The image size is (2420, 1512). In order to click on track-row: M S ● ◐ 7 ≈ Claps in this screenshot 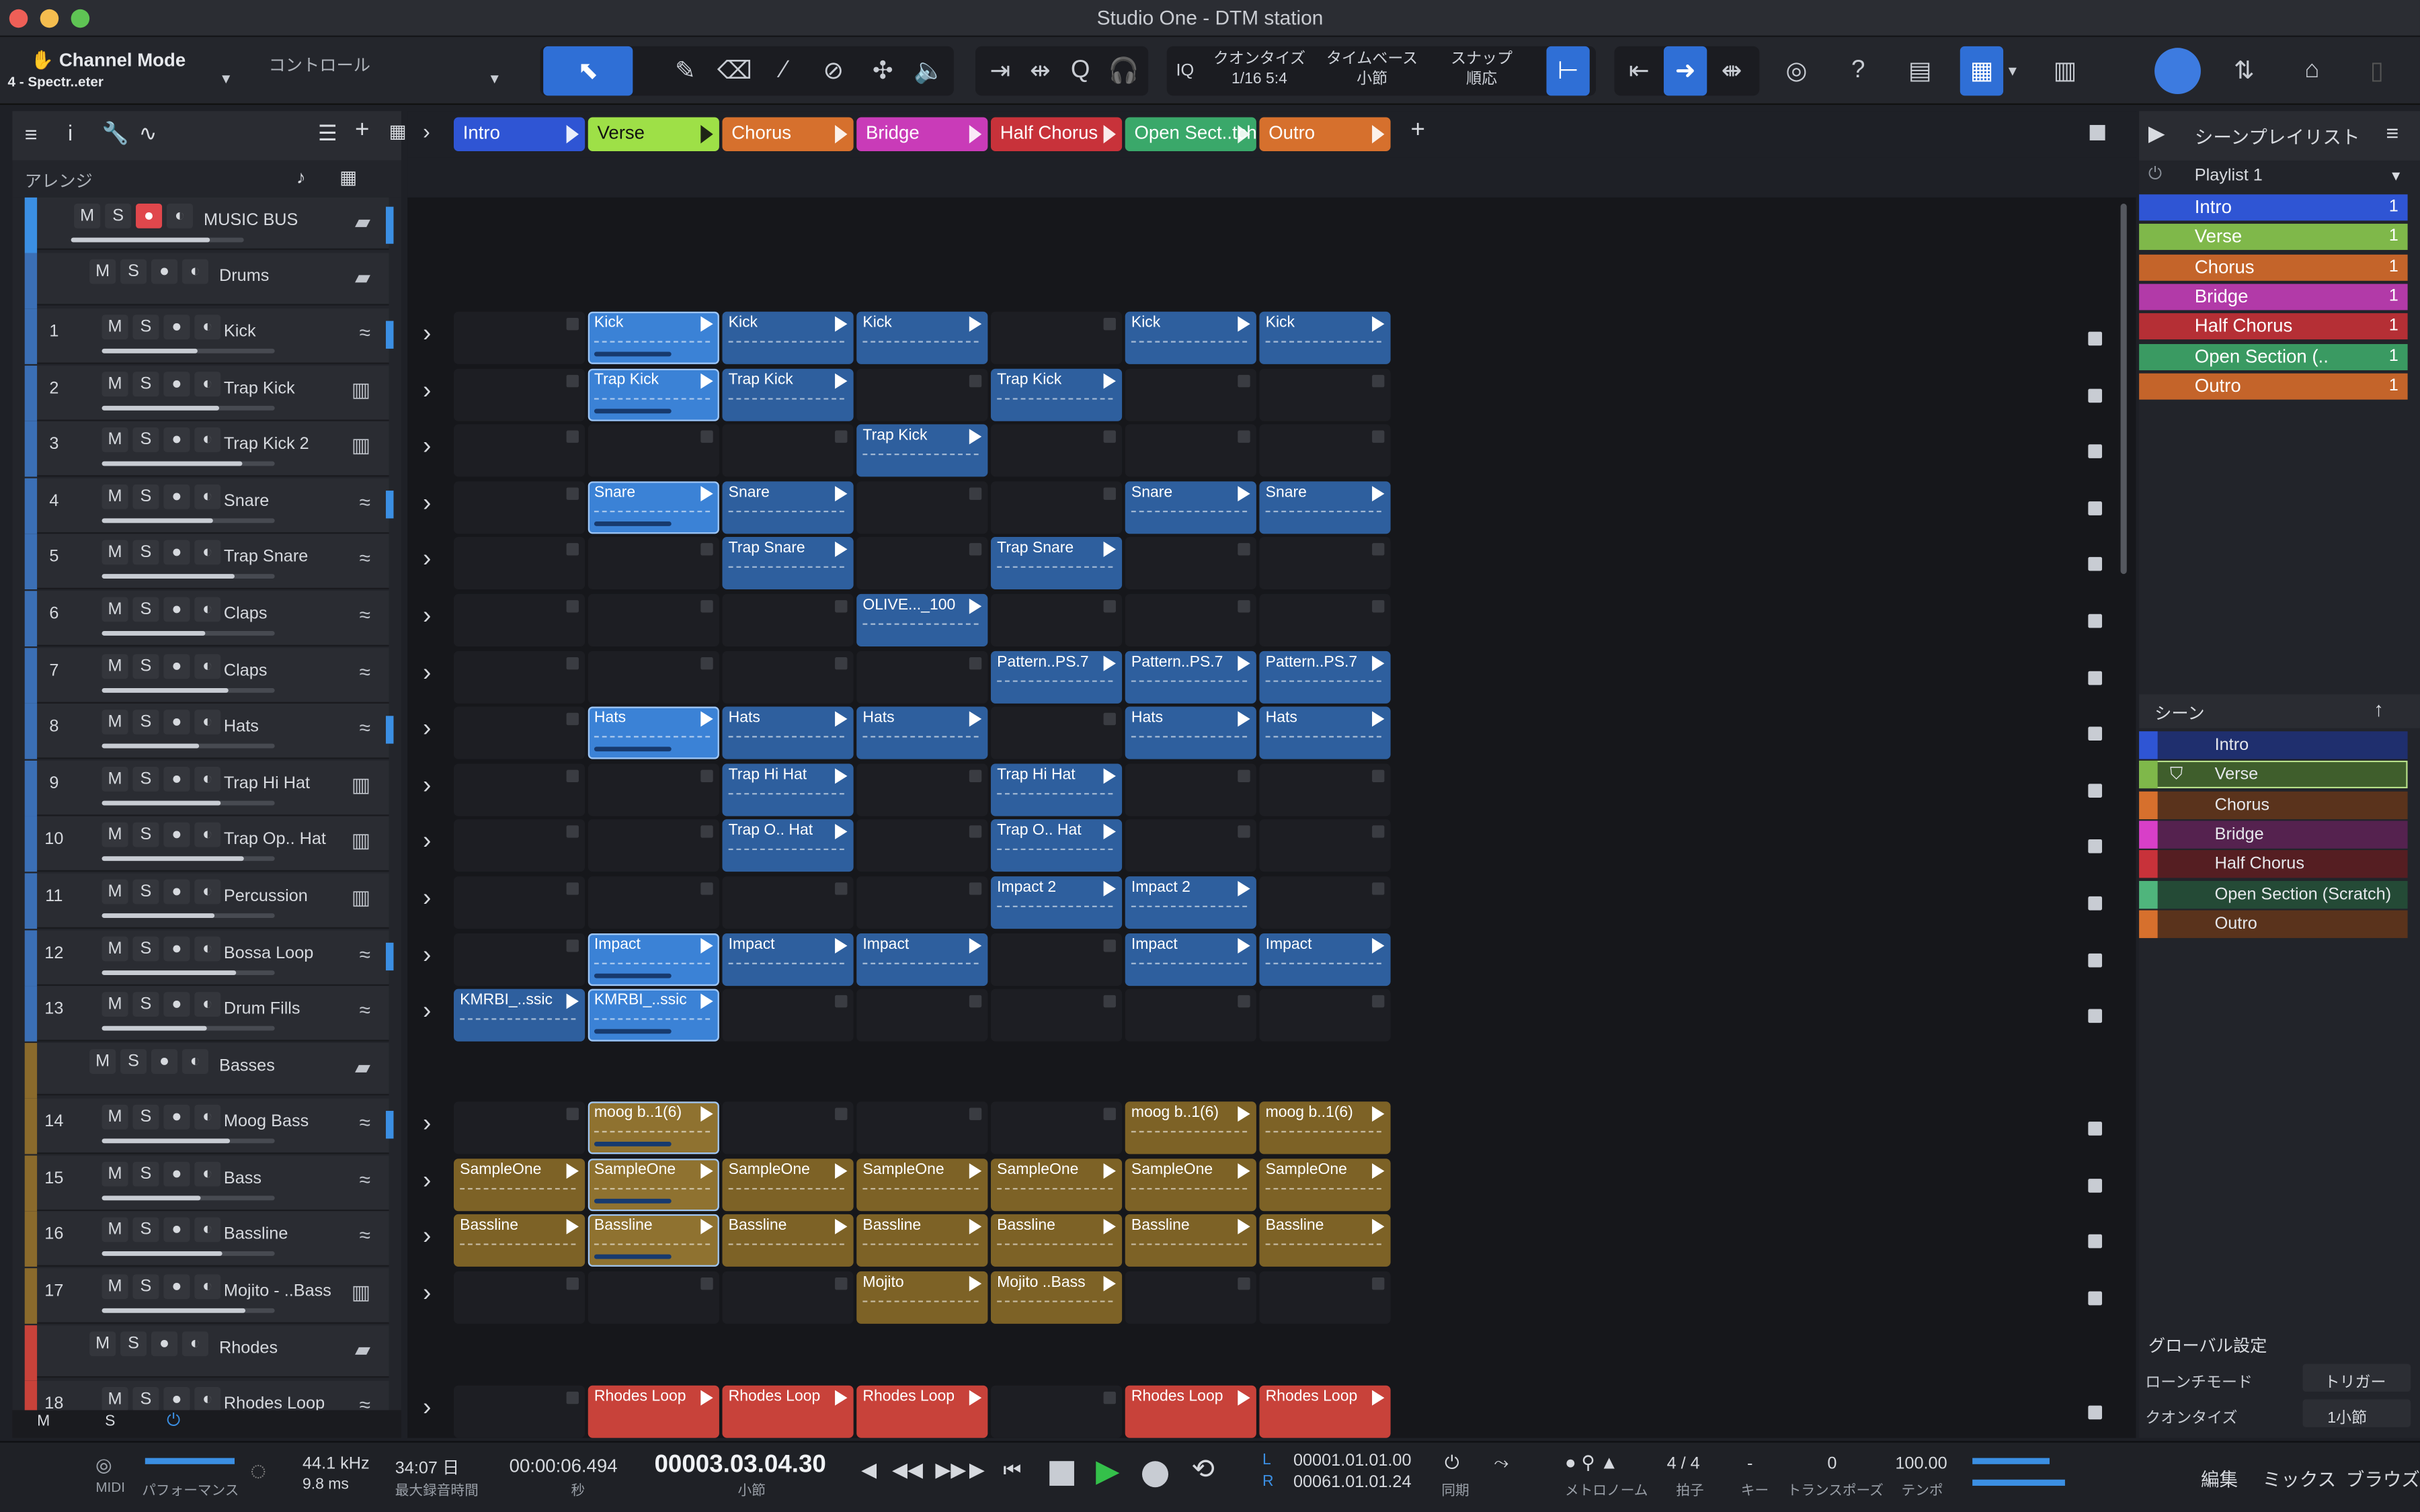, I will do `click(206, 675)`.